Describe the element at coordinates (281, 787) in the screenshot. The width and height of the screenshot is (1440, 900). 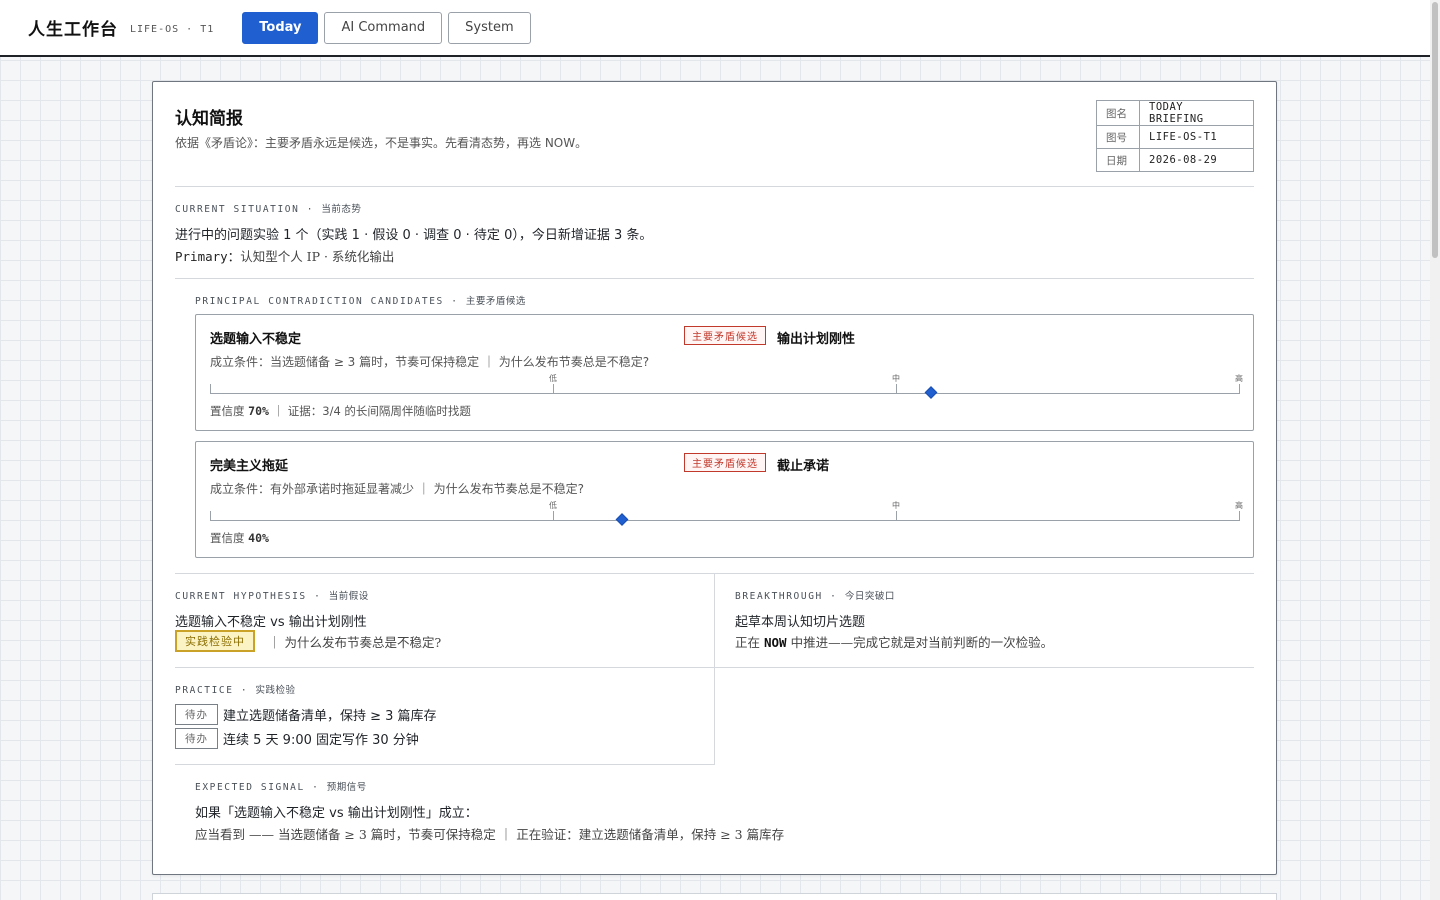
I see `signal-label: EXPECTED SIGNAL · 预期信号` at that location.